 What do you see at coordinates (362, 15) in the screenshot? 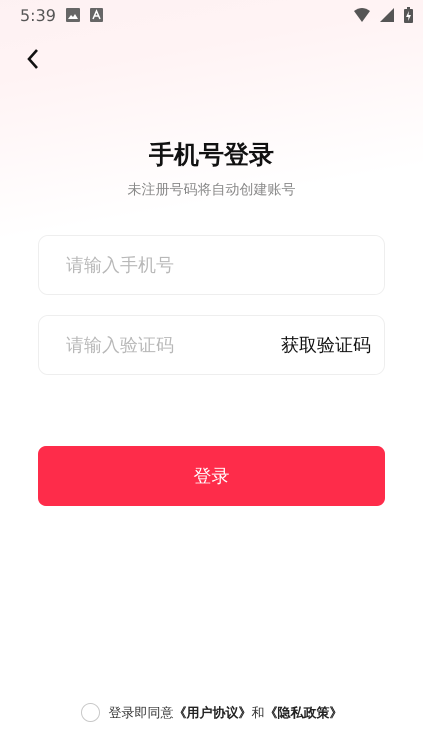
I see `wifi-icon` at bounding box center [362, 15].